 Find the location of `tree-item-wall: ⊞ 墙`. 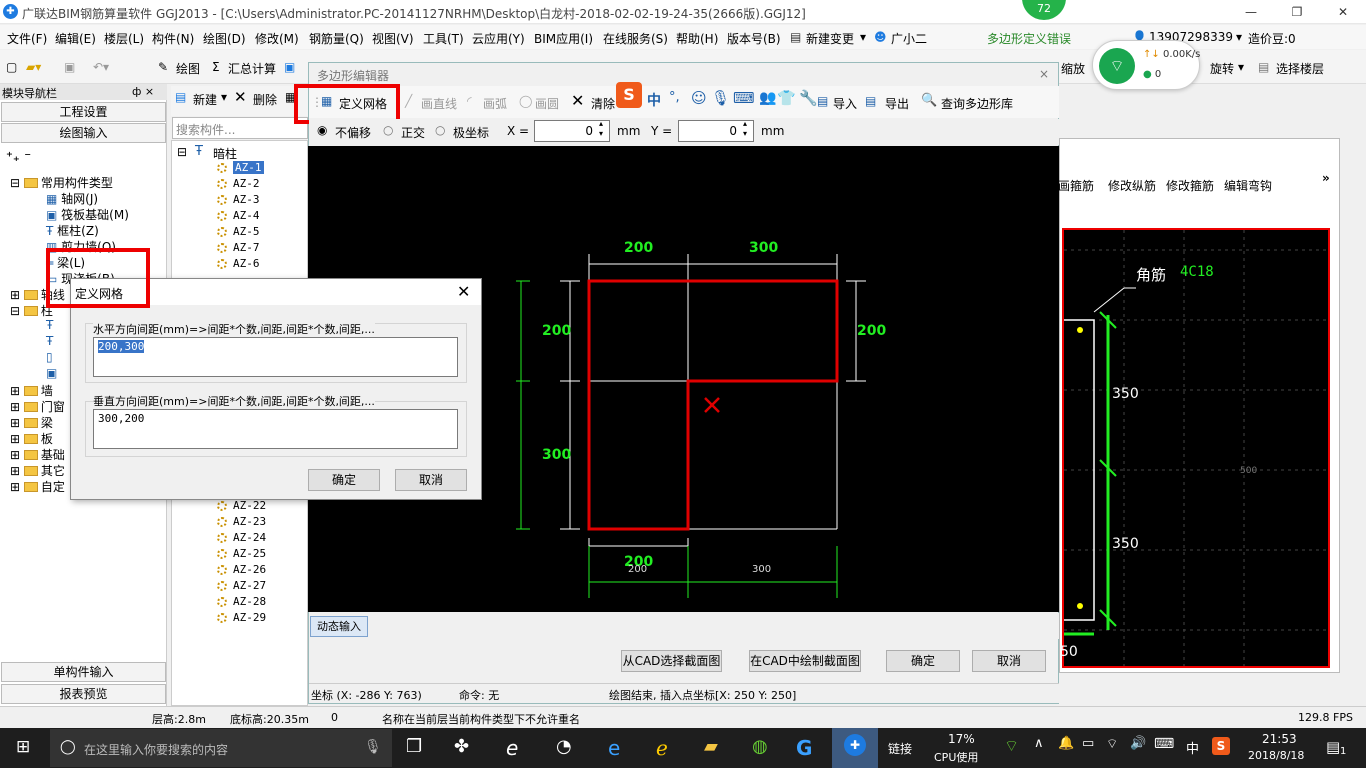

tree-item-wall: ⊞ 墙 is located at coordinates (31, 390).